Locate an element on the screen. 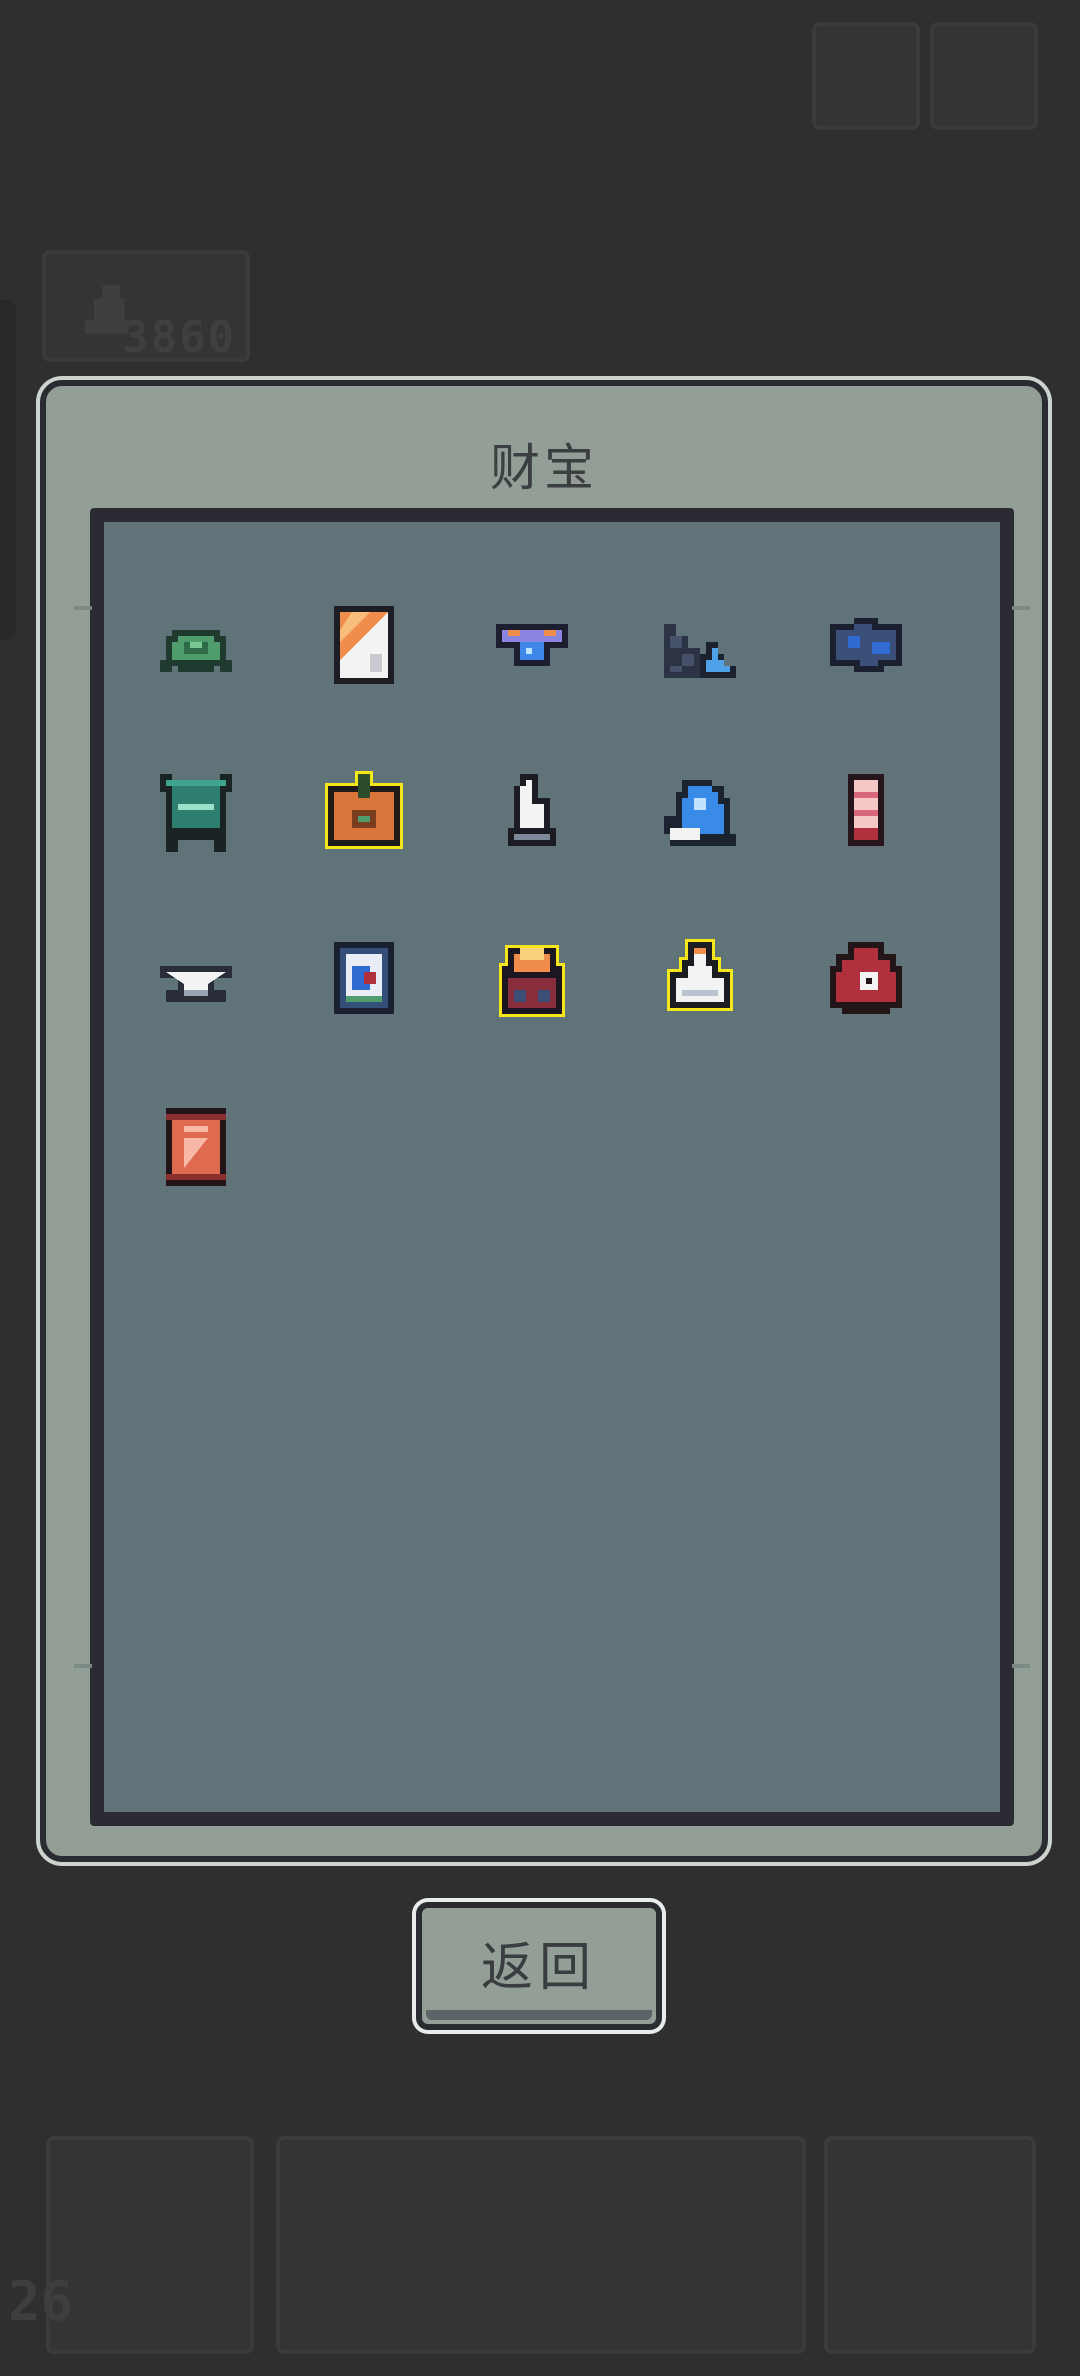 This screenshot has height=2376, width=1080. teal-altar-icon is located at coordinates (196, 813).